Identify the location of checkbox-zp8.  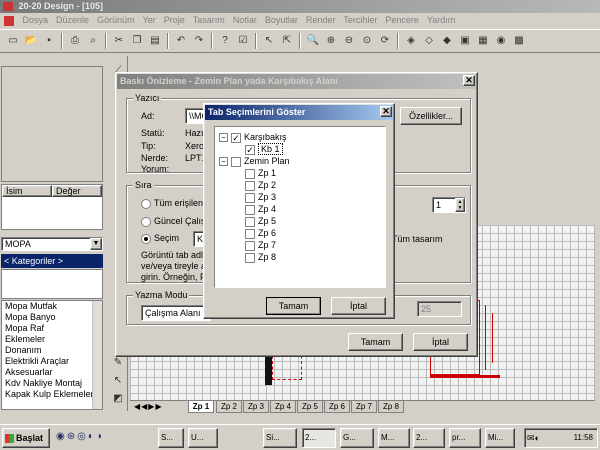
(250, 257).